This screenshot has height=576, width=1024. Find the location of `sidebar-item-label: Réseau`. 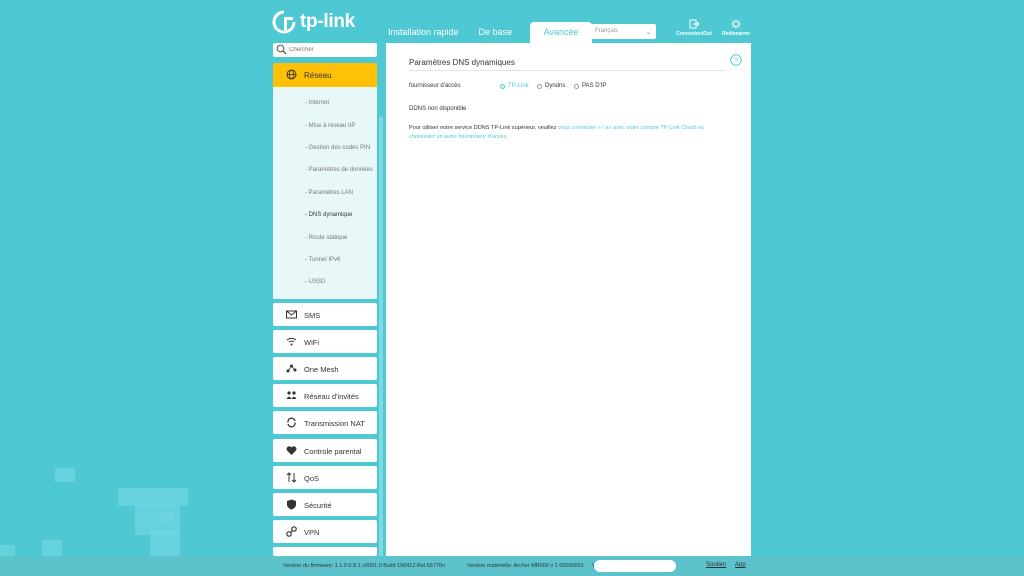

sidebar-item-label: Réseau is located at coordinates (318, 75).